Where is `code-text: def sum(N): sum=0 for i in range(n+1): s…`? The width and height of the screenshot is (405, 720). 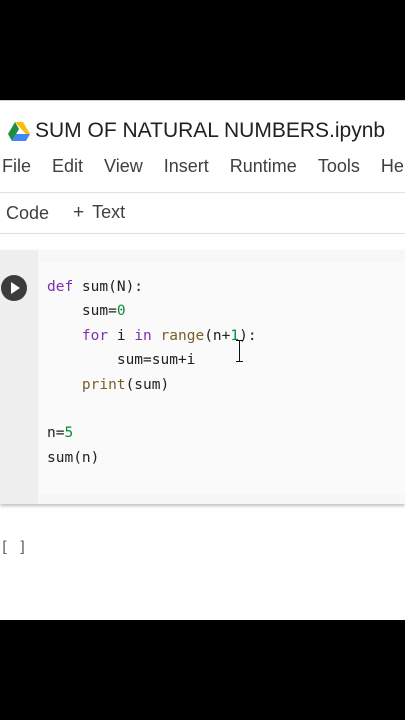 code-text: def sum(N): sum=0 for i in range(n+1): s… is located at coordinates (152, 372).